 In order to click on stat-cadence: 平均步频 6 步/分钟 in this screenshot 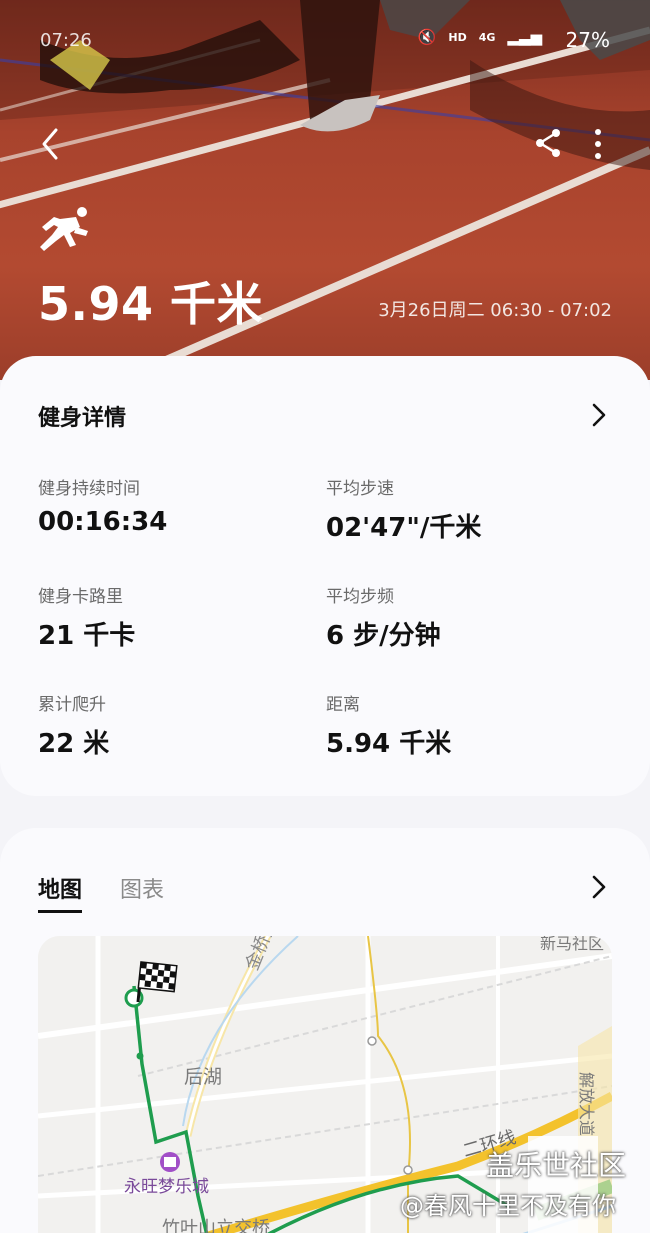, I will do `click(383, 617)`.